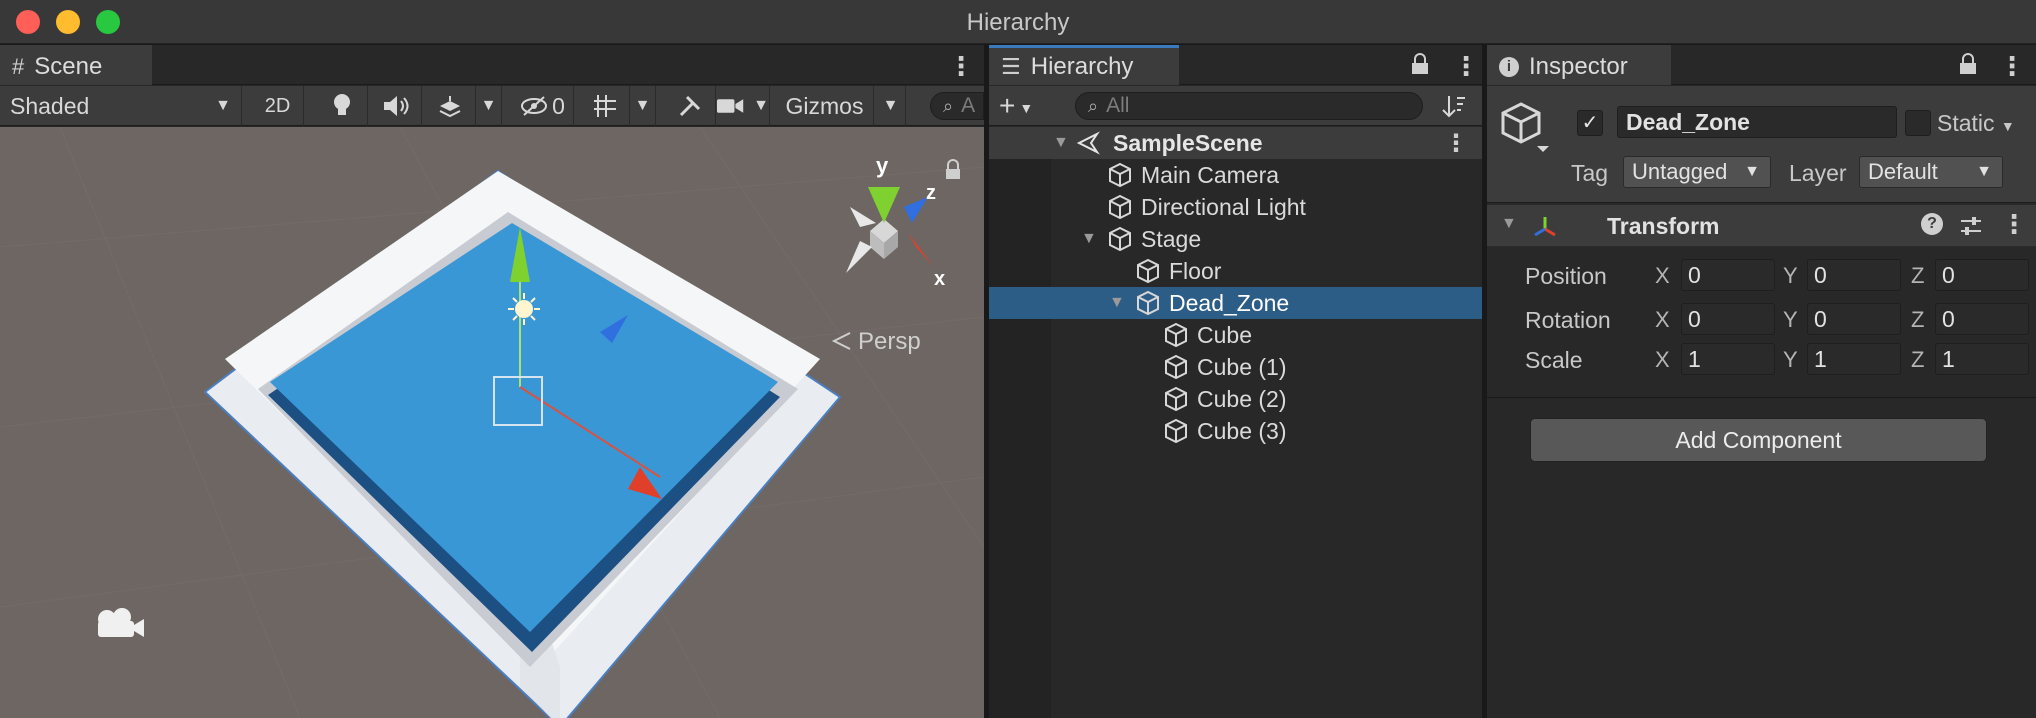 This screenshot has width=2036, height=718. I want to click on hierarchy-item-label: Cube (2), so click(1242, 398).